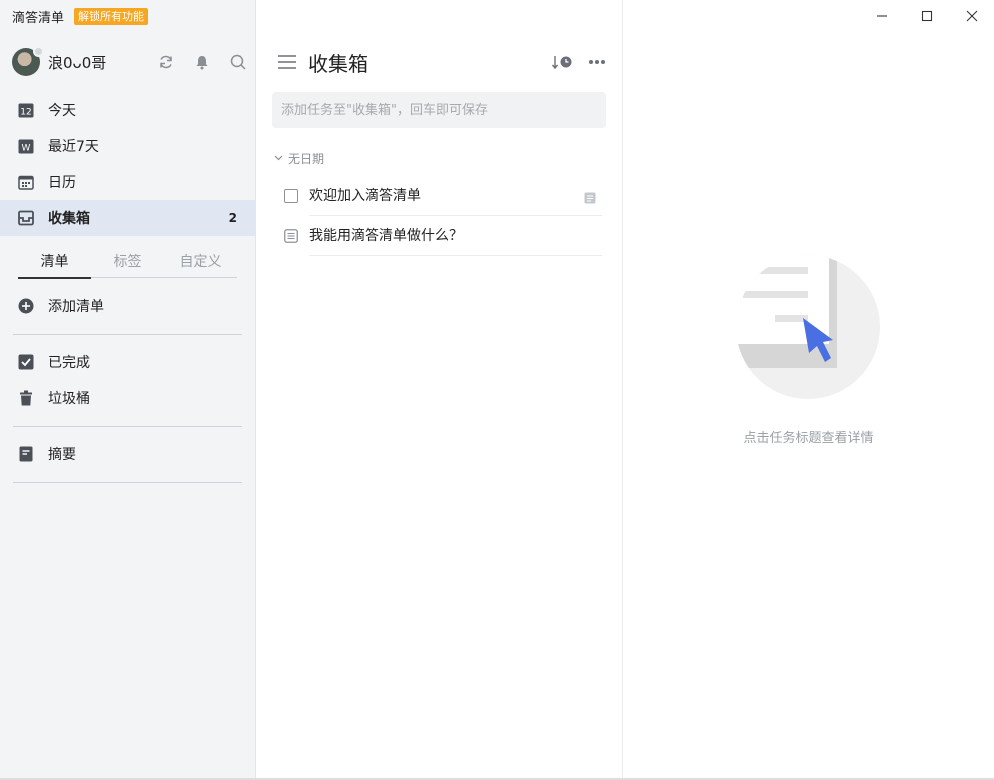 The image size is (994, 780). Describe the element at coordinates (62, 111) in the screenshot. I see `nav-item-label: 今天` at that location.